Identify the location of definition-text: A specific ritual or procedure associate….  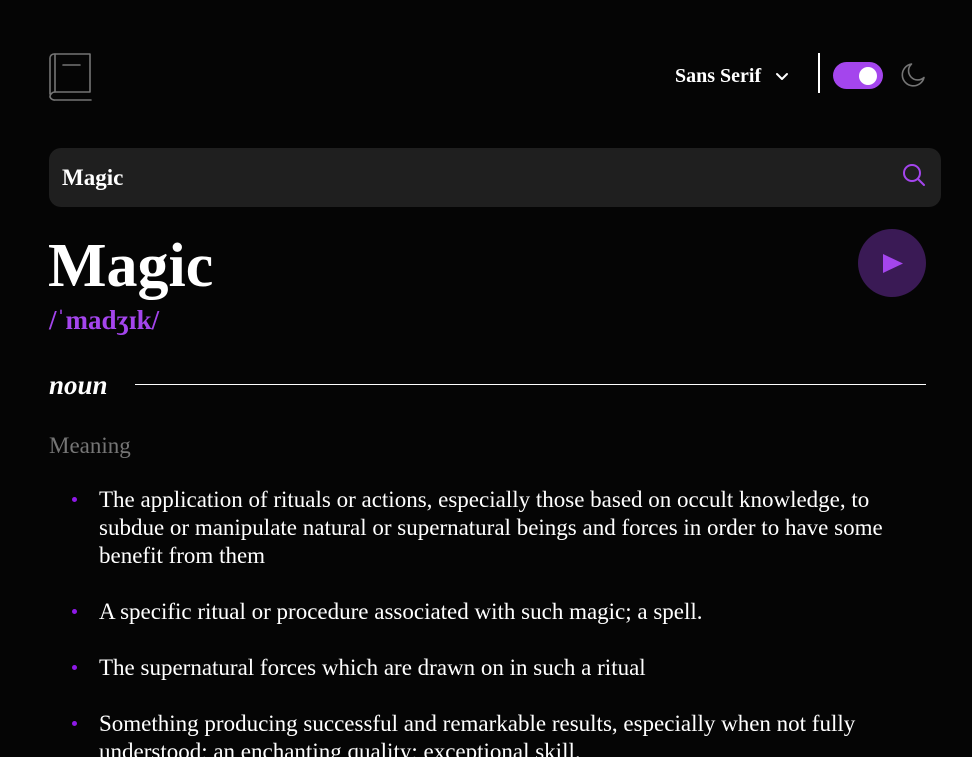
(401, 611).